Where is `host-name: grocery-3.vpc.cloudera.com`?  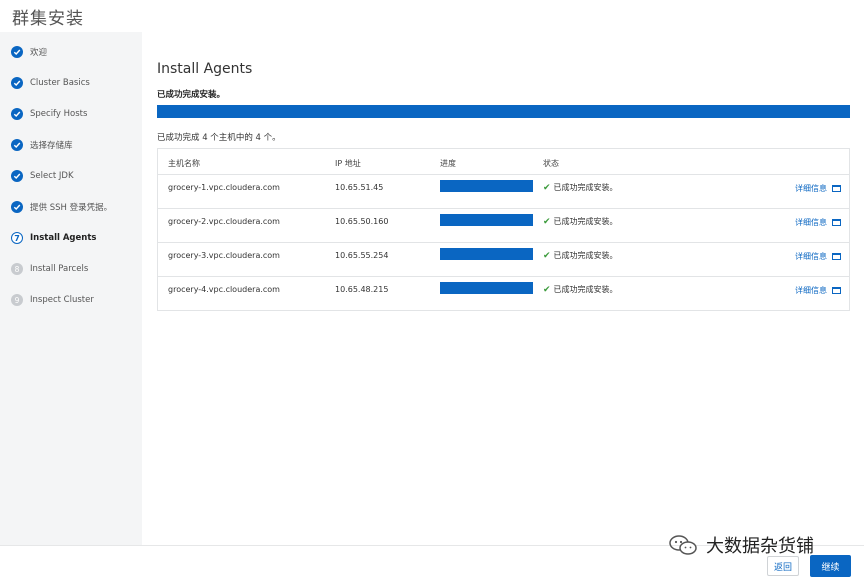
host-name: grocery-3.vpc.cloudera.com is located at coordinates (224, 255).